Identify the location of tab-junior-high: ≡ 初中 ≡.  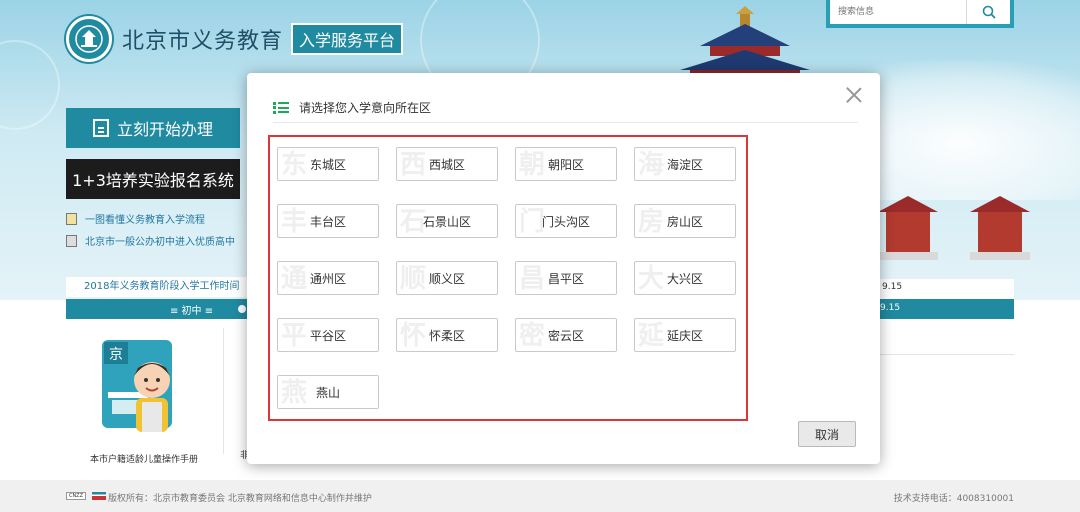
(191, 309).